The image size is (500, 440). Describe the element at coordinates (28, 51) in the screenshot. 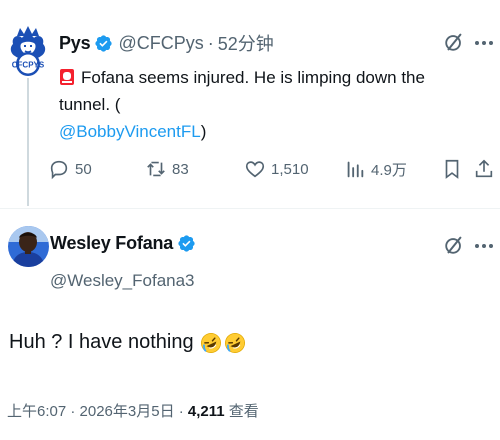

I see `pys-avatar: CFCPYS` at that location.